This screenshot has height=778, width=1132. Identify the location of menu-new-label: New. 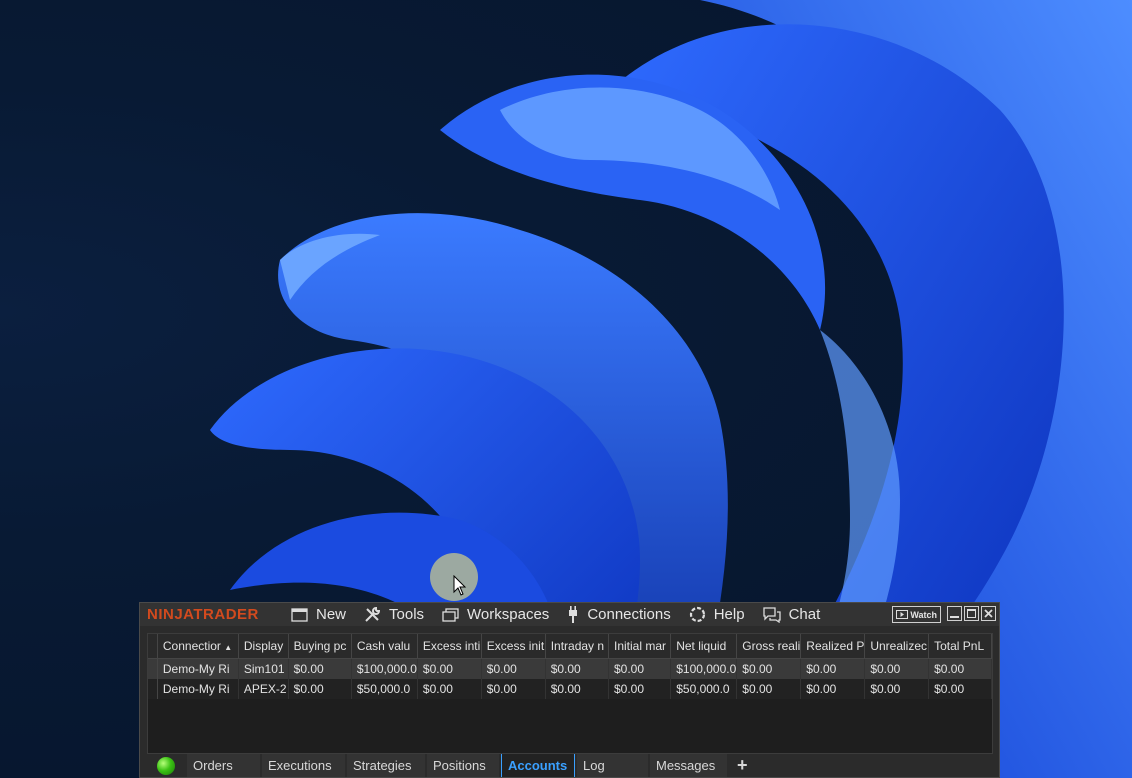
(331, 614).